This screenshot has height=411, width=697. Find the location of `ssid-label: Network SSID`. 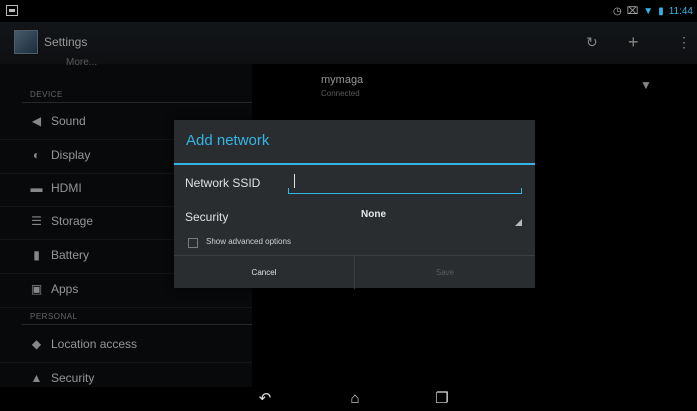

ssid-label: Network SSID is located at coordinates (223, 183).